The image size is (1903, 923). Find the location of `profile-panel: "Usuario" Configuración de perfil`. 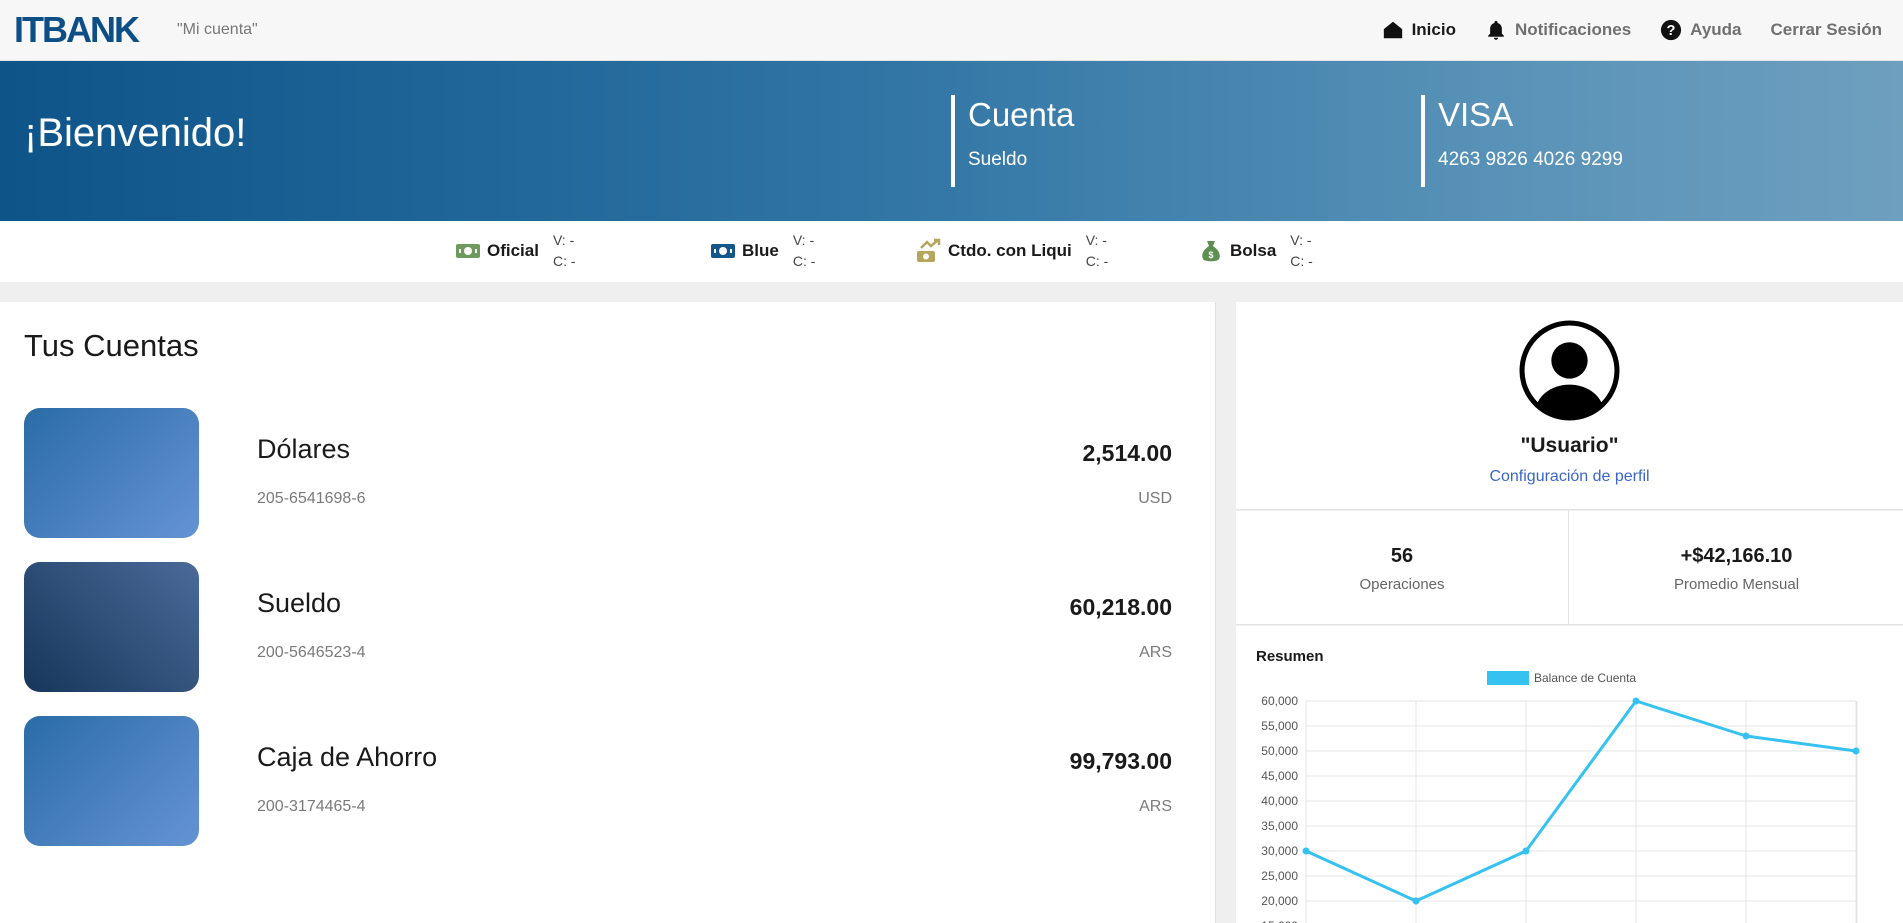

profile-panel: "Usuario" Configuración de perfil is located at coordinates (1569, 406).